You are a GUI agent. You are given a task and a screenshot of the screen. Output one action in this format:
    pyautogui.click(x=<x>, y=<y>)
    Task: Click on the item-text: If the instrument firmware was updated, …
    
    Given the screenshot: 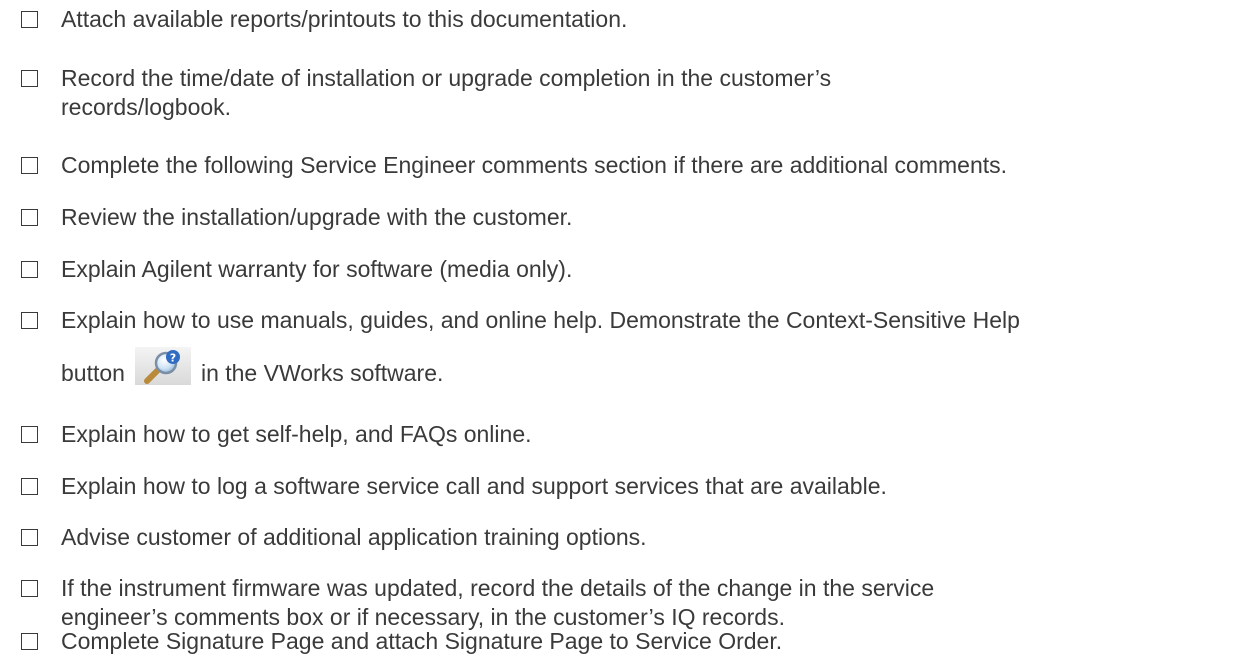 What is the action you would take?
    pyautogui.click(x=498, y=588)
    